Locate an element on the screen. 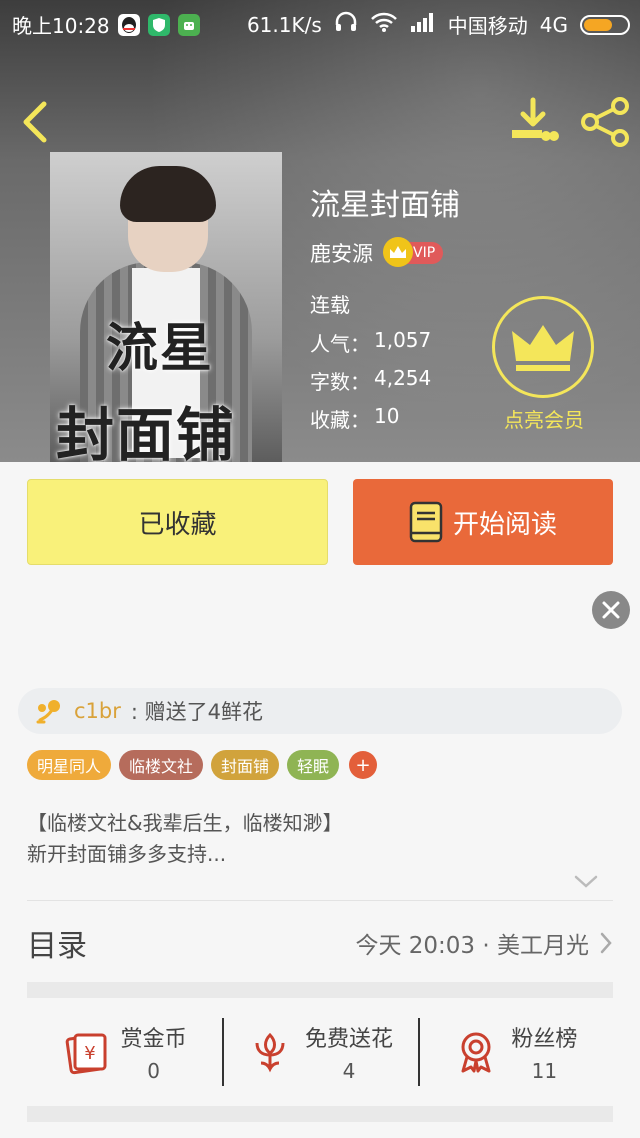 This screenshot has height=1138, width=640. flower-icon is located at coordinates (270, 1052).